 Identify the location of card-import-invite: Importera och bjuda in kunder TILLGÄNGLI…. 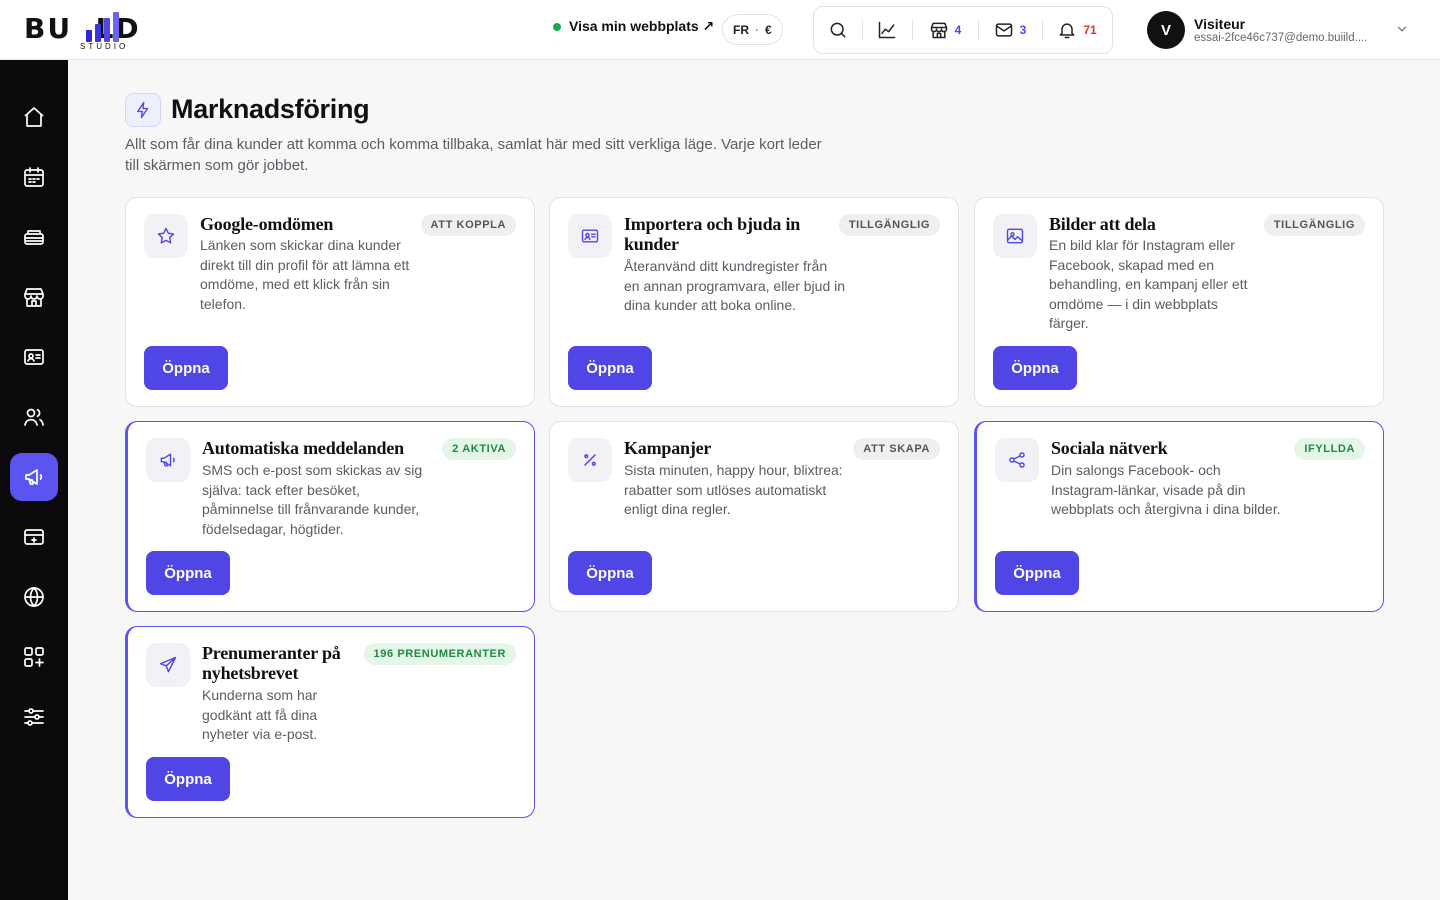
(754, 302).